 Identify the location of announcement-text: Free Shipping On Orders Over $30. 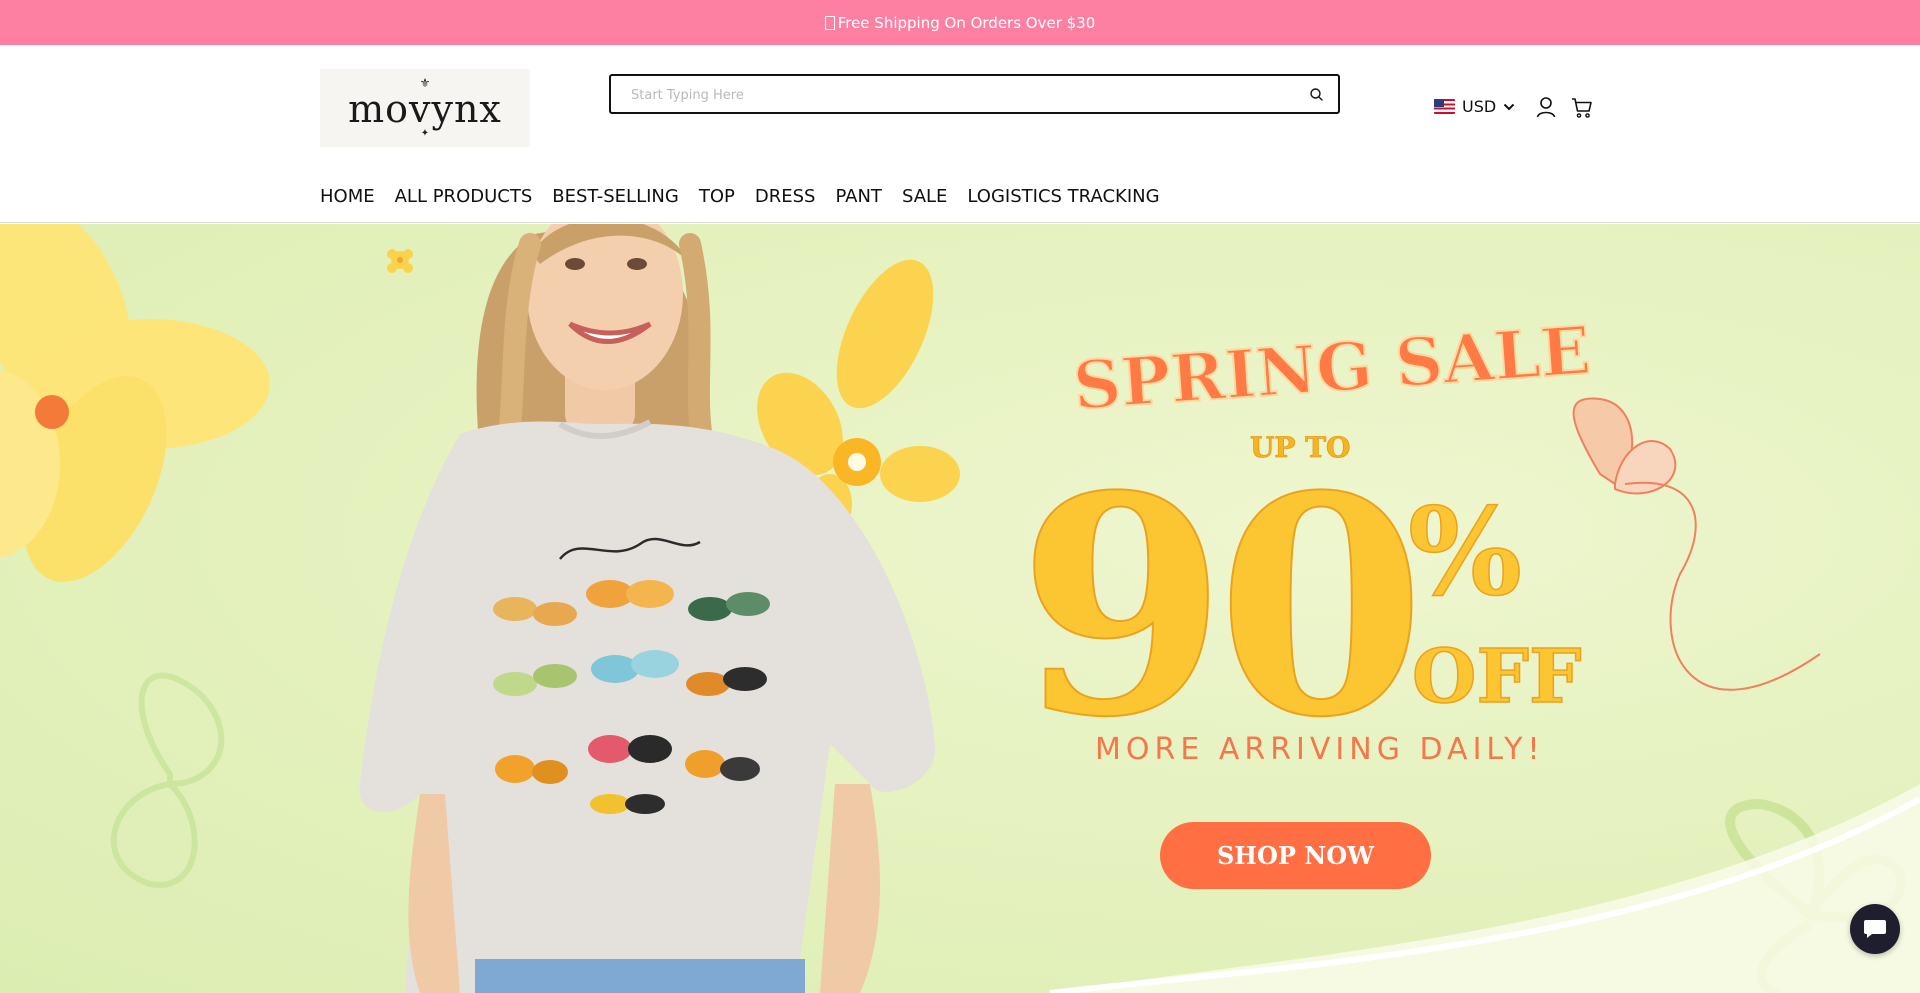
(966, 22).